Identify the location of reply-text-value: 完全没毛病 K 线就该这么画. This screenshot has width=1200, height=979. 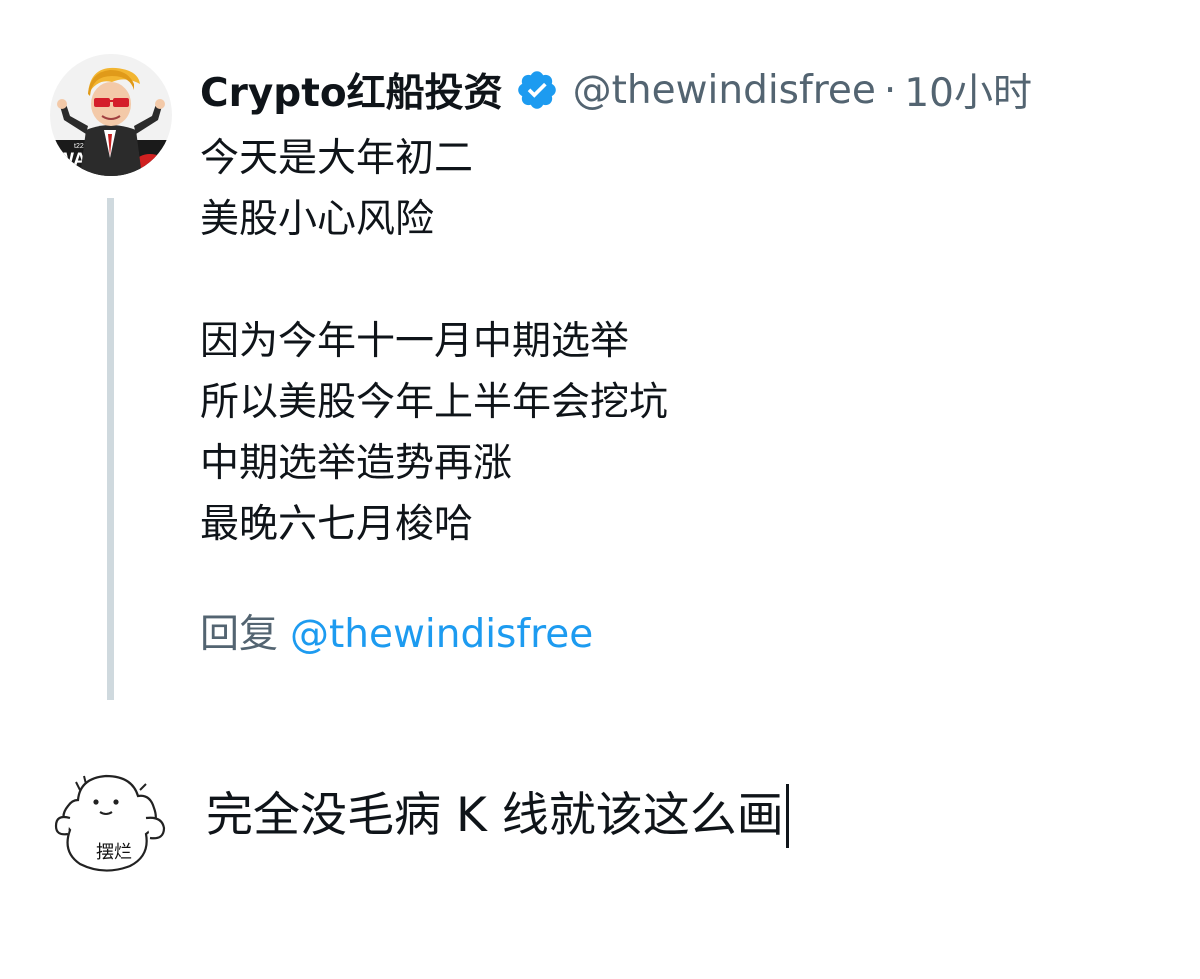
(495, 815).